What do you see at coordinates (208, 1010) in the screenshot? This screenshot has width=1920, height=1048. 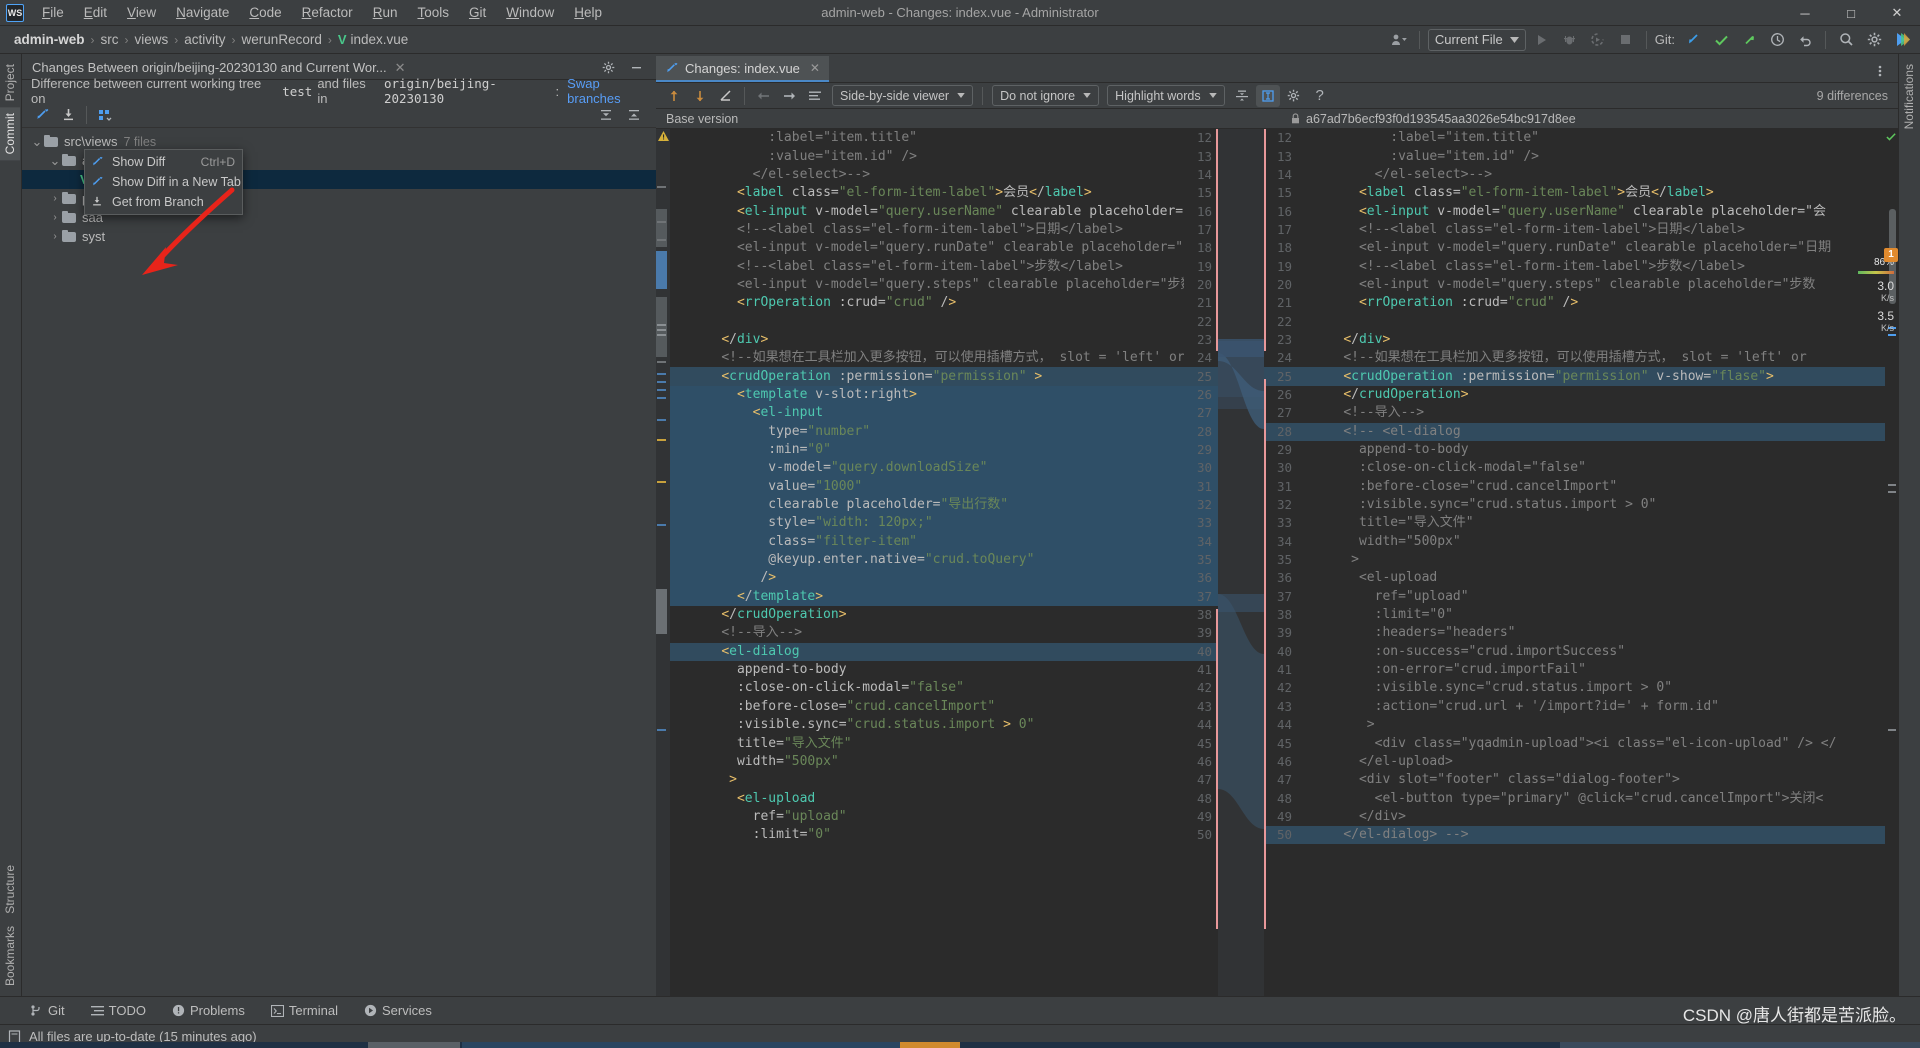 I see `bottom-tab-problems: Problems` at bounding box center [208, 1010].